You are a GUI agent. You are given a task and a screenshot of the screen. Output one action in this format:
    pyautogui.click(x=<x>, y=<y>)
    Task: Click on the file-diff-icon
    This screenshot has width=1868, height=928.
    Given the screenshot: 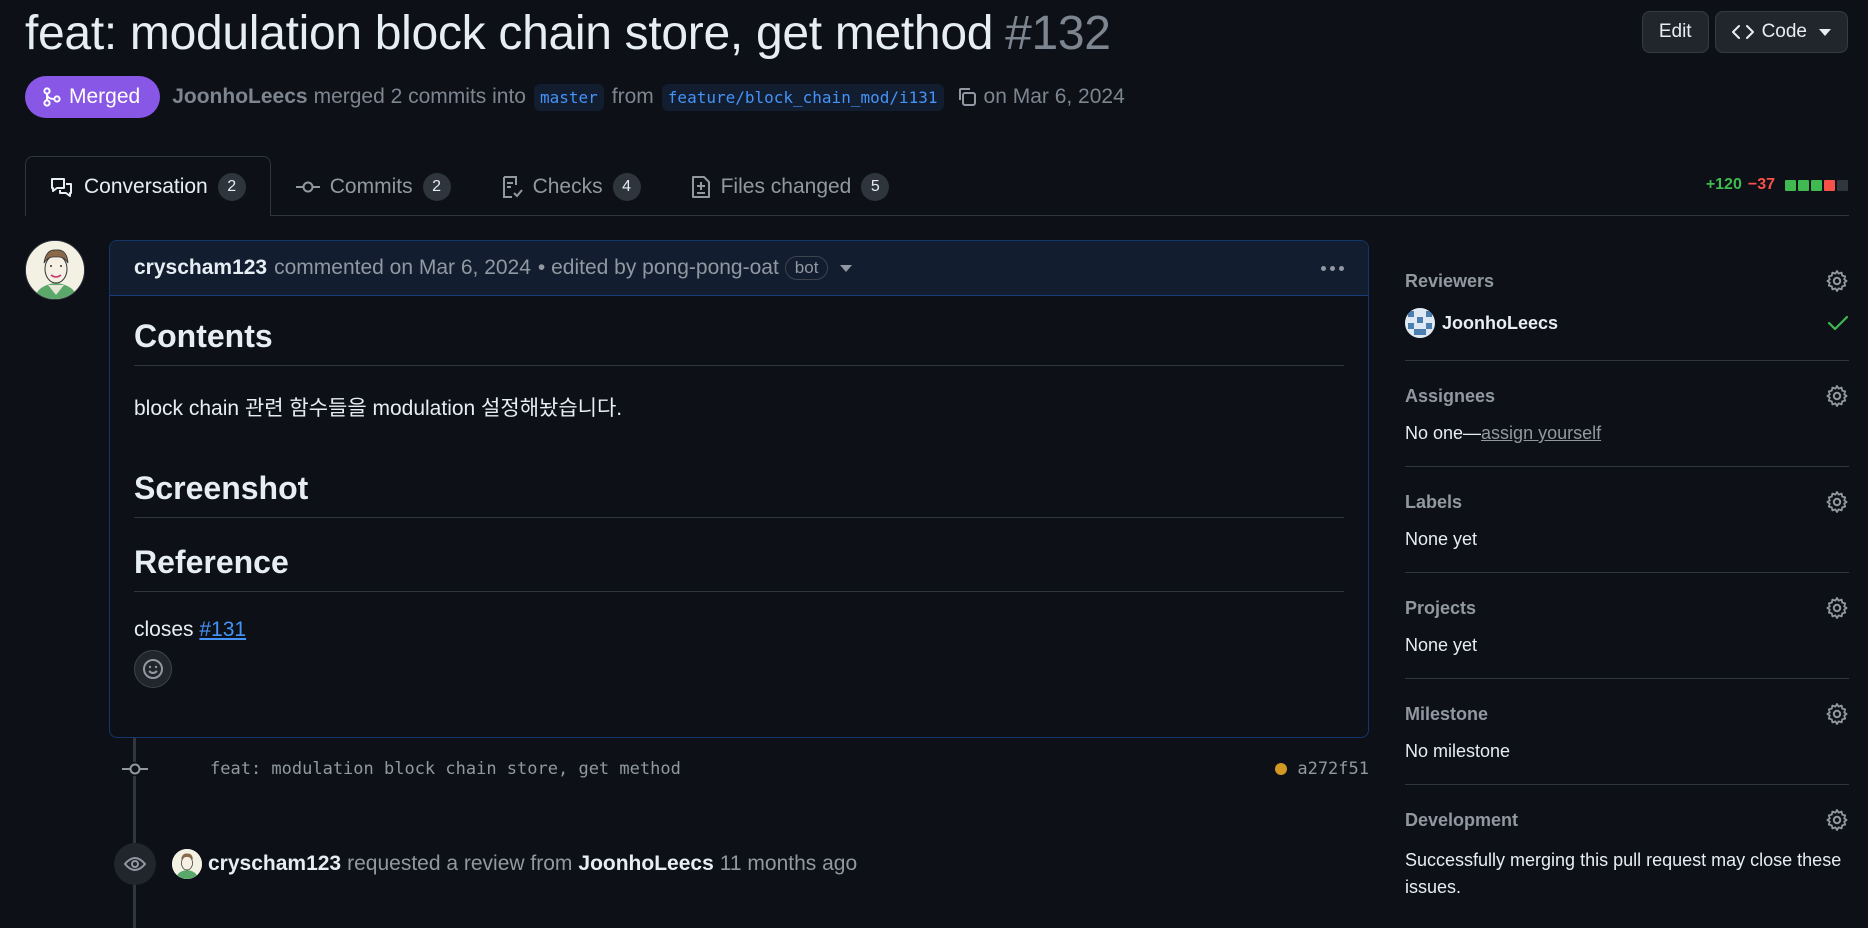 What is the action you would take?
    pyautogui.click(x=700, y=186)
    